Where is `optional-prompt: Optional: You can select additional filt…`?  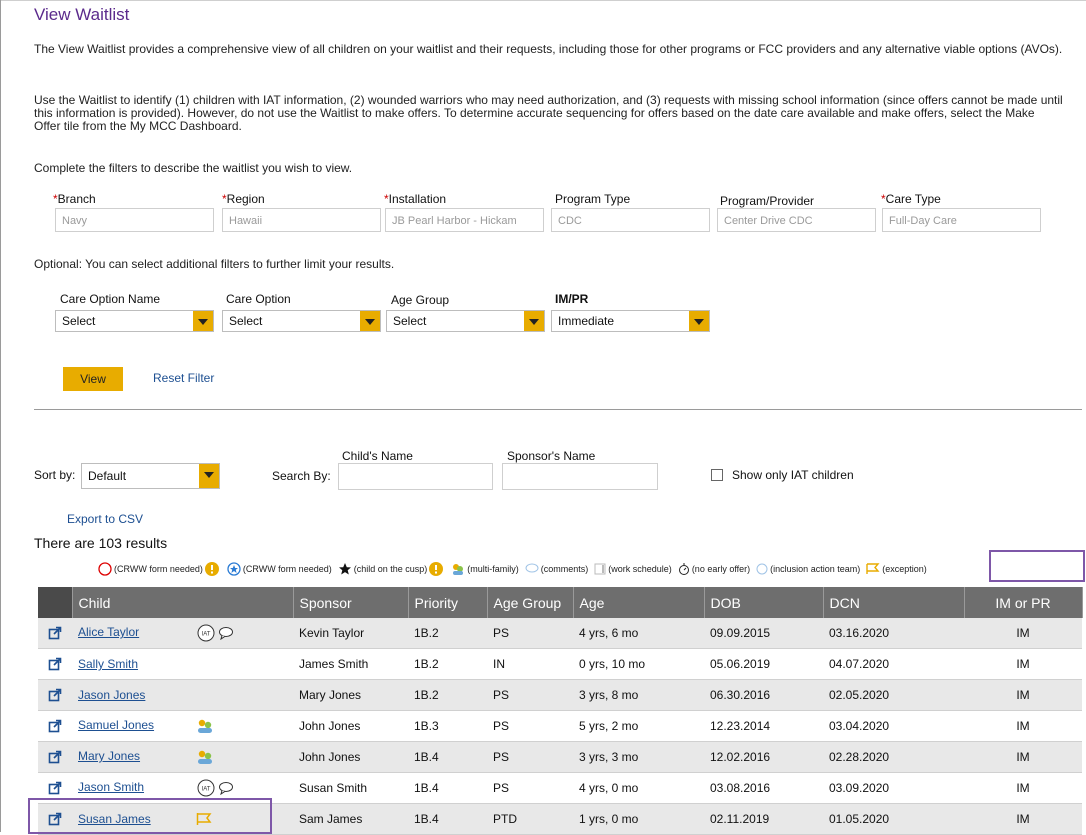 optional-prompt: Optional: You can select additional filt… is located at coordinates (214, 264).